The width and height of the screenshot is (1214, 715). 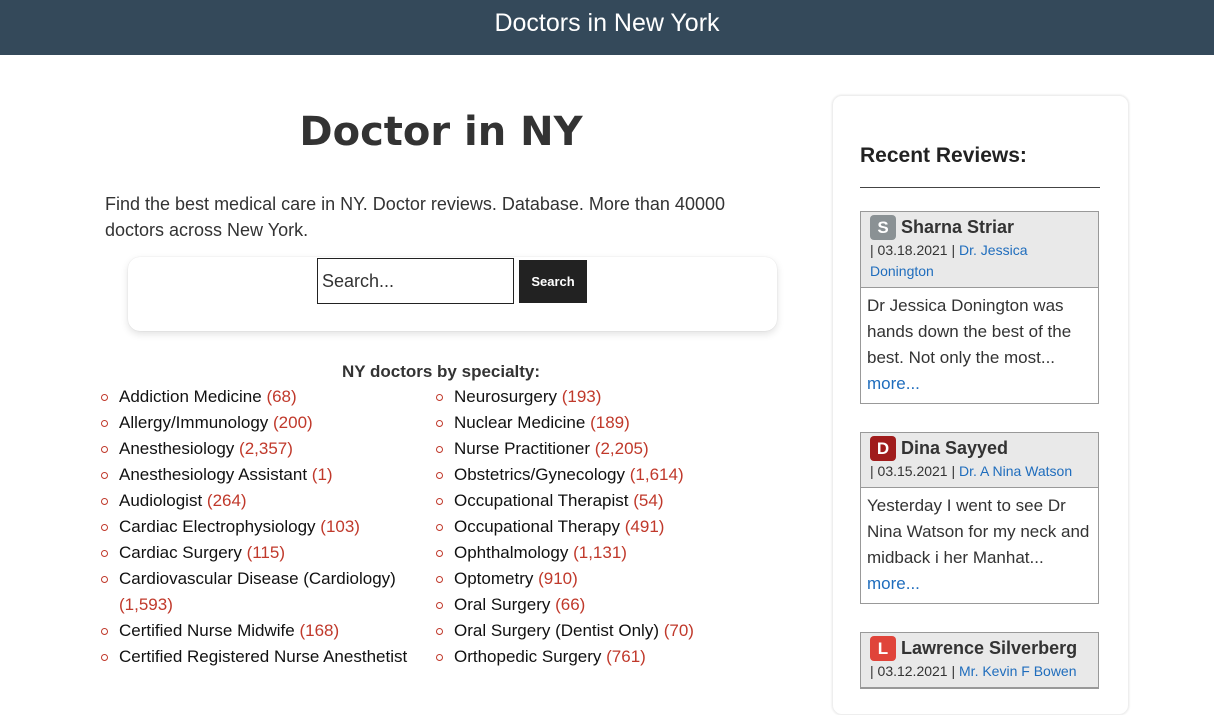 I want to click on specialty-item: Certified Nurse Midwife (168), so click(x=263, y=631).